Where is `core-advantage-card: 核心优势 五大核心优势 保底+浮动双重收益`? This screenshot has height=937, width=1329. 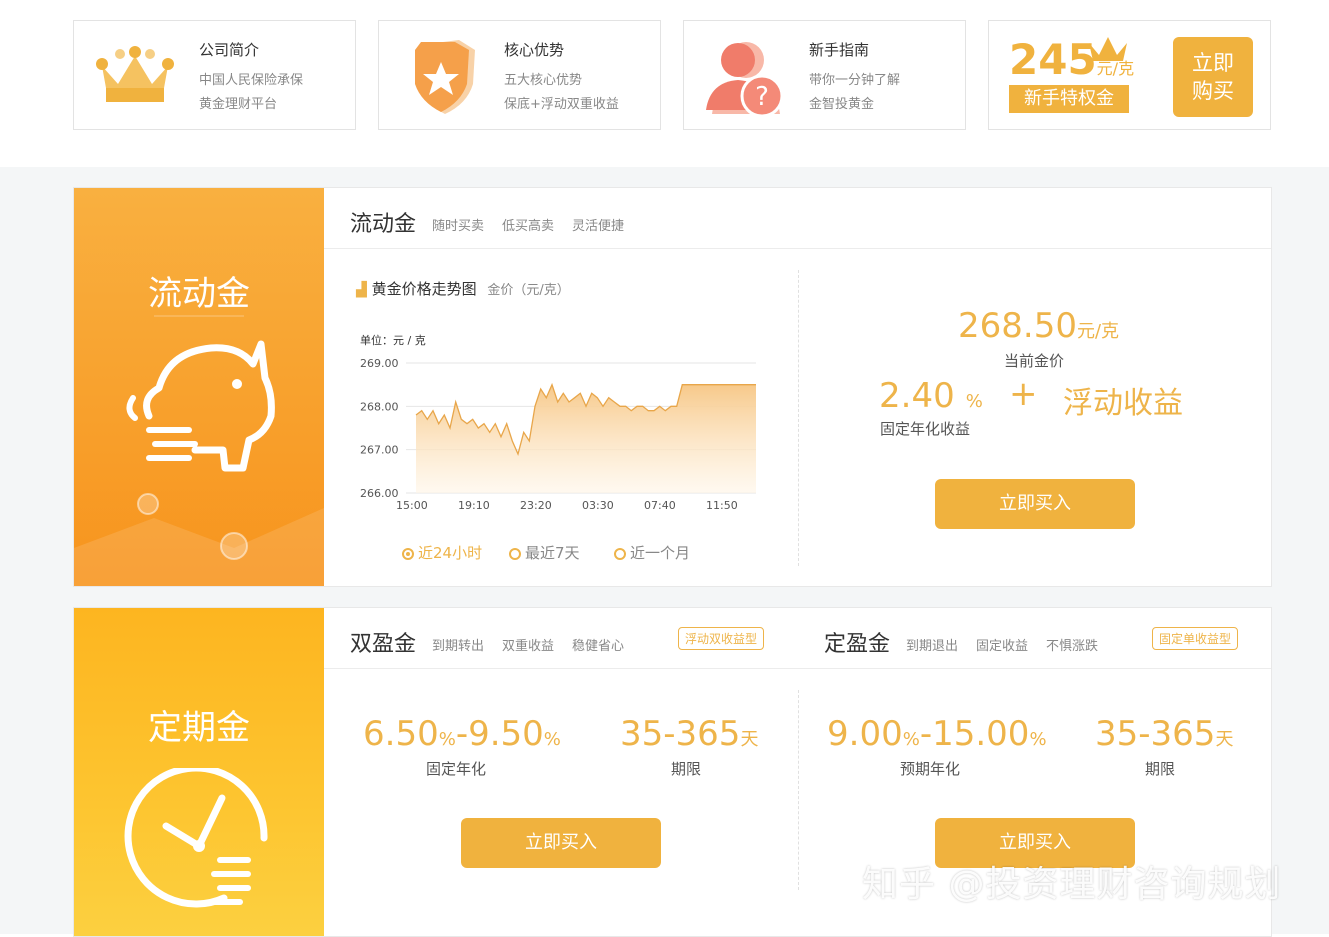
core-advantage-card: 核心优势 五大核心优势 保底+浮动双重收益 is located at coordinates (519, 75).